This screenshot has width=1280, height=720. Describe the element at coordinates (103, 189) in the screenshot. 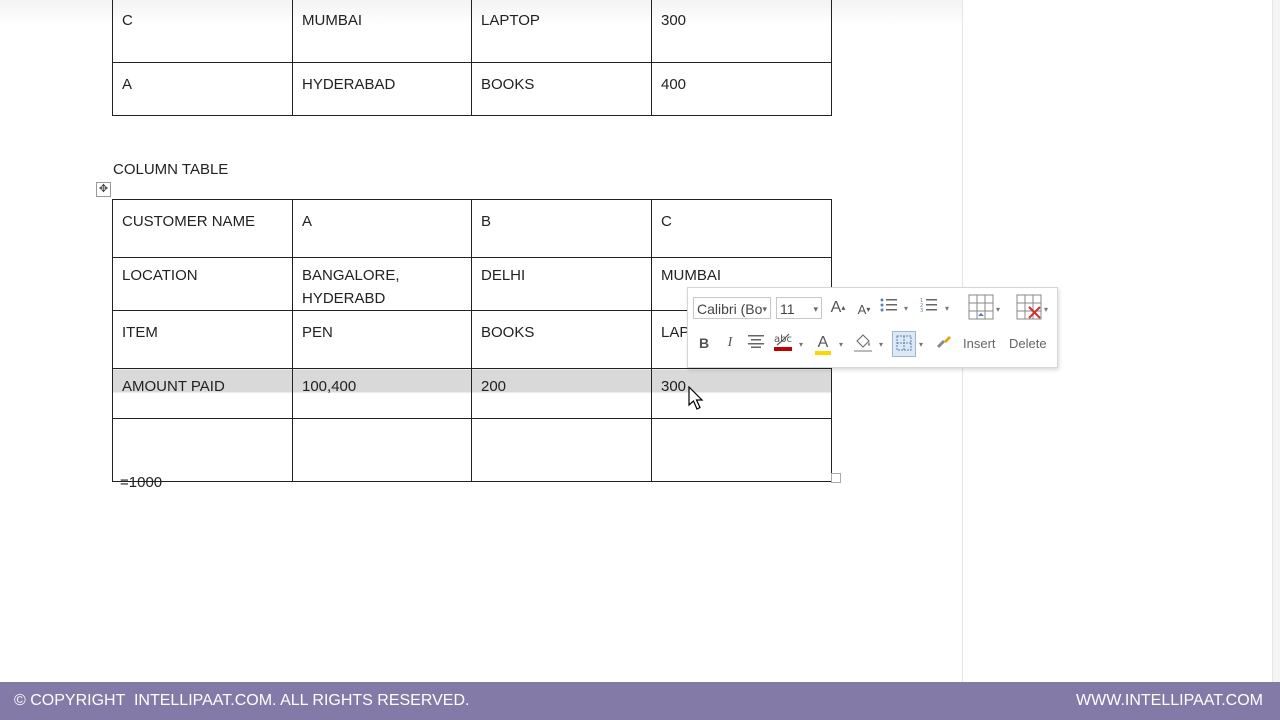

I see `table-move-handle-icon: ✥` at that location.